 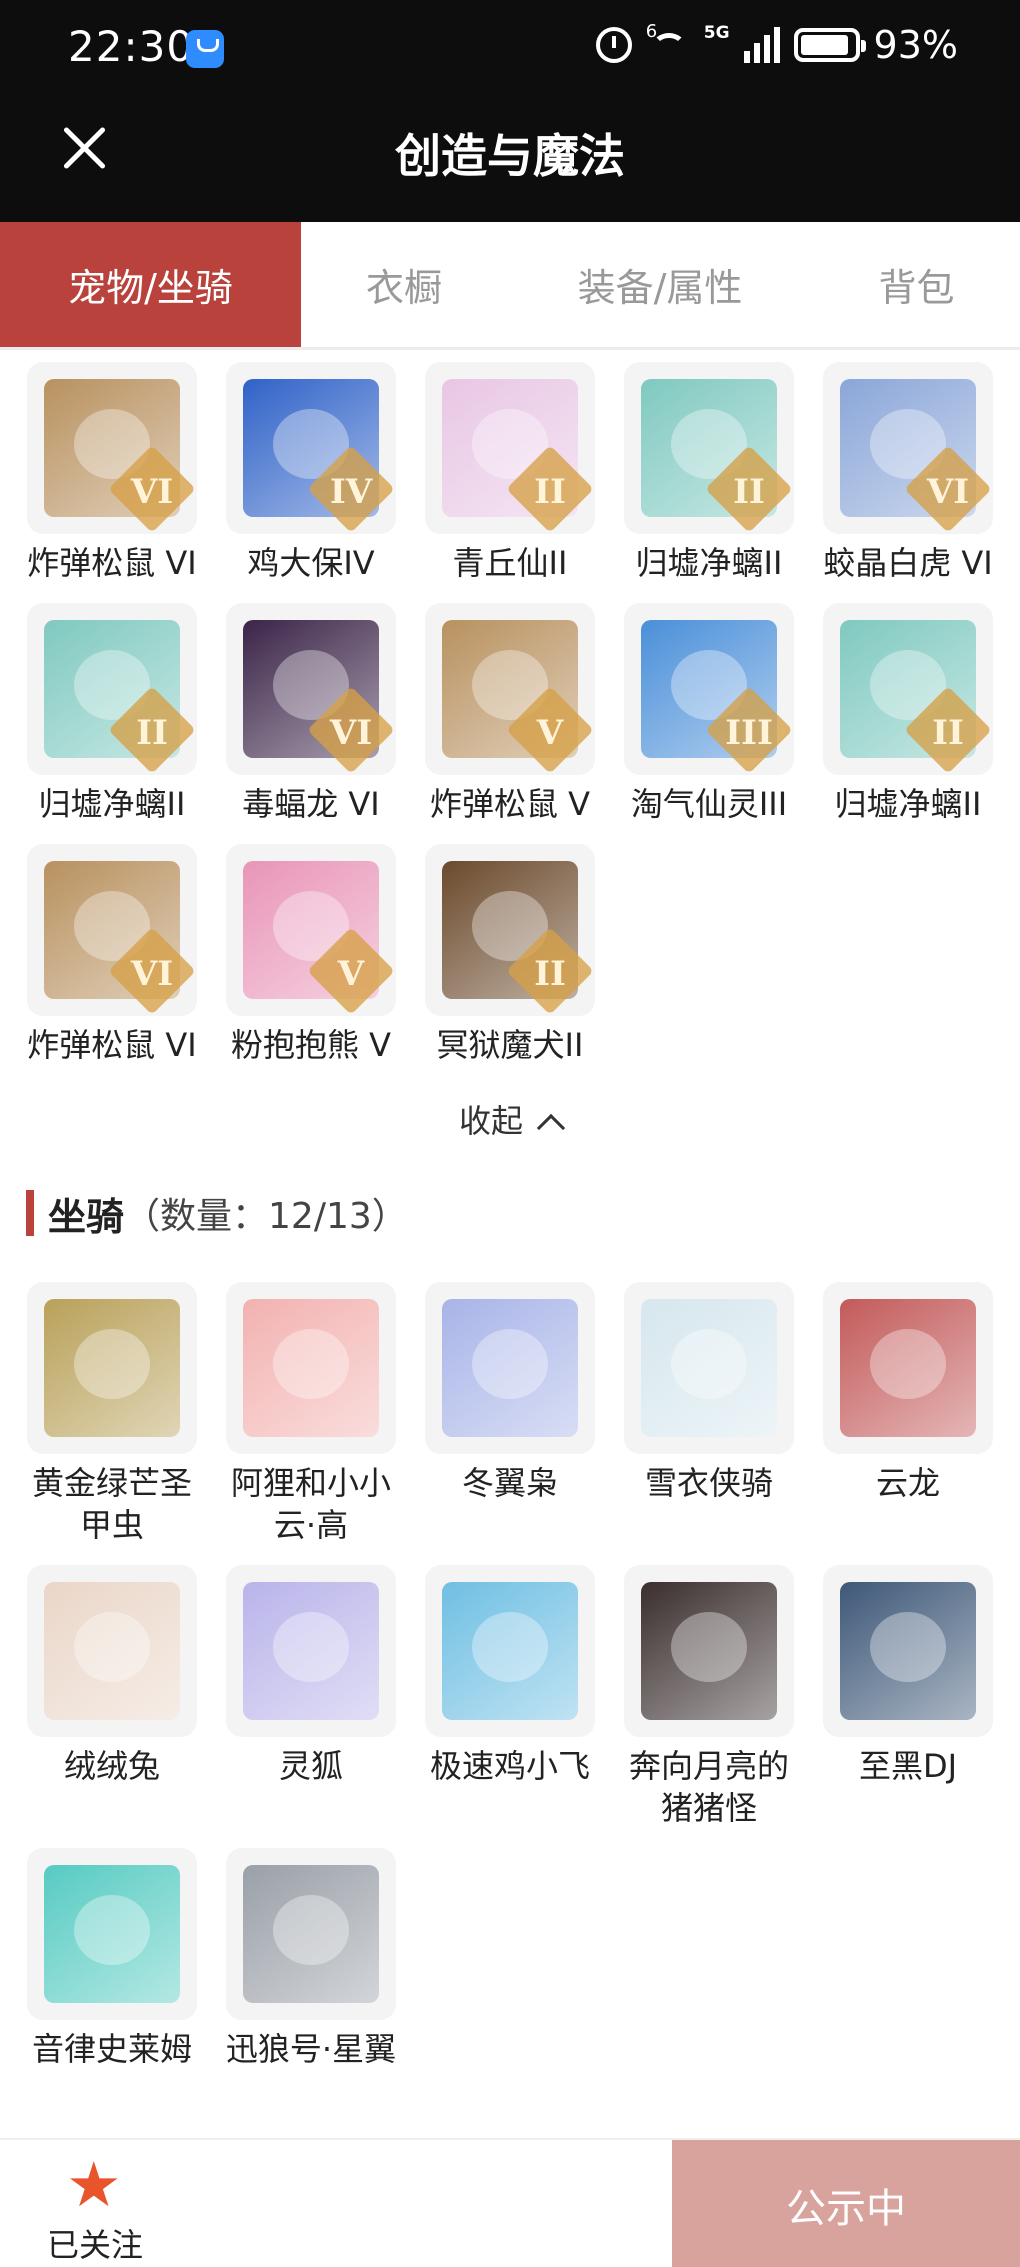 I want to click on pet-name: 冥狱魔犬II, so click(x=510, y=1045).